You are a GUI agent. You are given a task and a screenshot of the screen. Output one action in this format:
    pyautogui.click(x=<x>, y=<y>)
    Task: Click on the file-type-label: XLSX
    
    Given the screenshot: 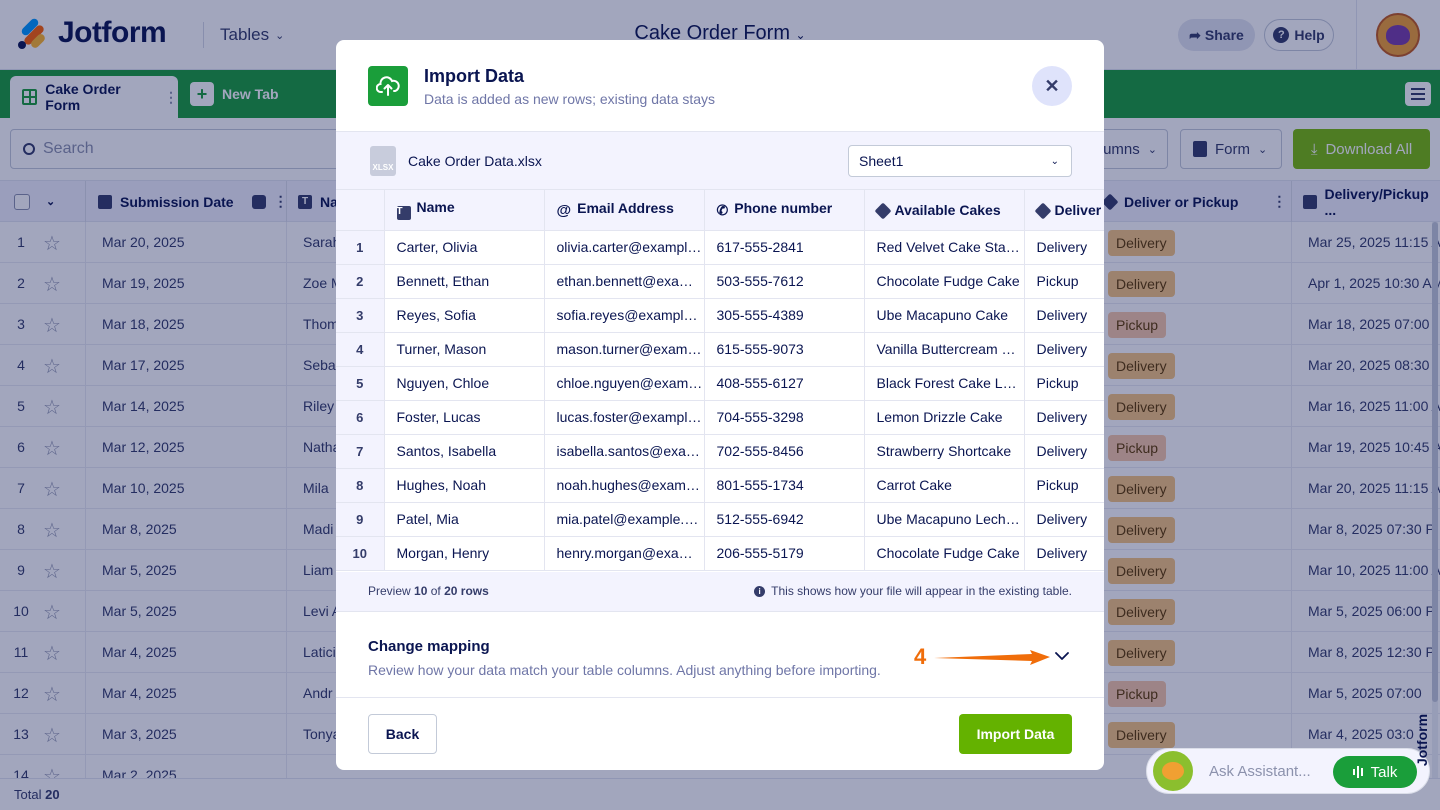 What is the action you would take?
    pyautogui.click(x=383, y=167)
    